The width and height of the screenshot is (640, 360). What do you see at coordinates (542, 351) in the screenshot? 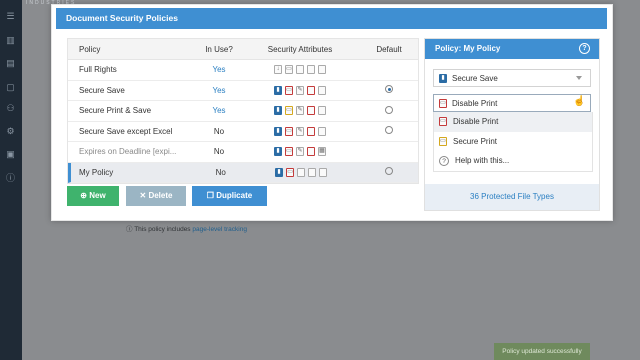
I see `success-toast: Policy updated successfully` at bounding box center [542, 351].